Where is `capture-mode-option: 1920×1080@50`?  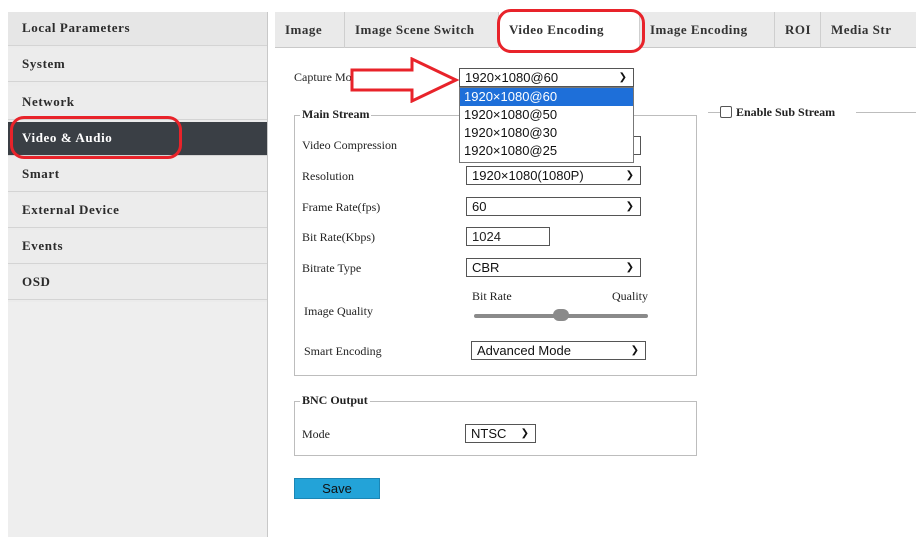 capture-mode-option: 1920×1080@50 is located at coordinates (546, 115).